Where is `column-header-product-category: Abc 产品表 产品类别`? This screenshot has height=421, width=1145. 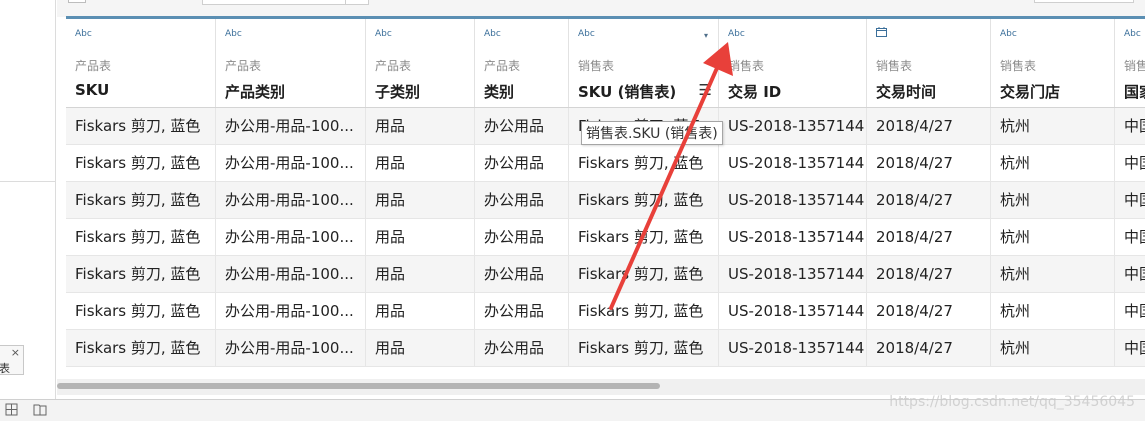 column-header-product-category: Abc 产品表 产品类别 is located at coordinates (291, 63).